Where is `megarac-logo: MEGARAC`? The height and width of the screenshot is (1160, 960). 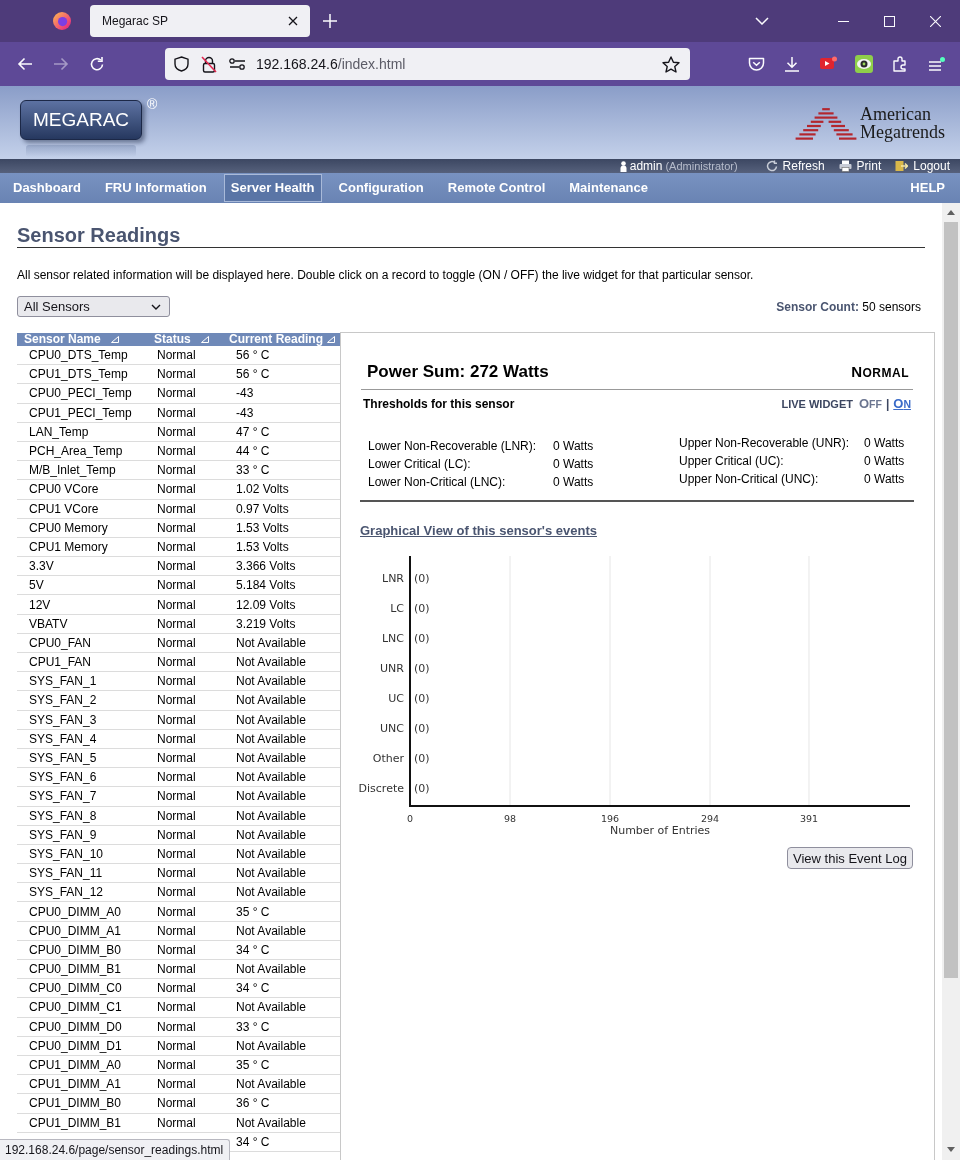 megarac-logo: MEGARAC is located at coordinates (81, 120).